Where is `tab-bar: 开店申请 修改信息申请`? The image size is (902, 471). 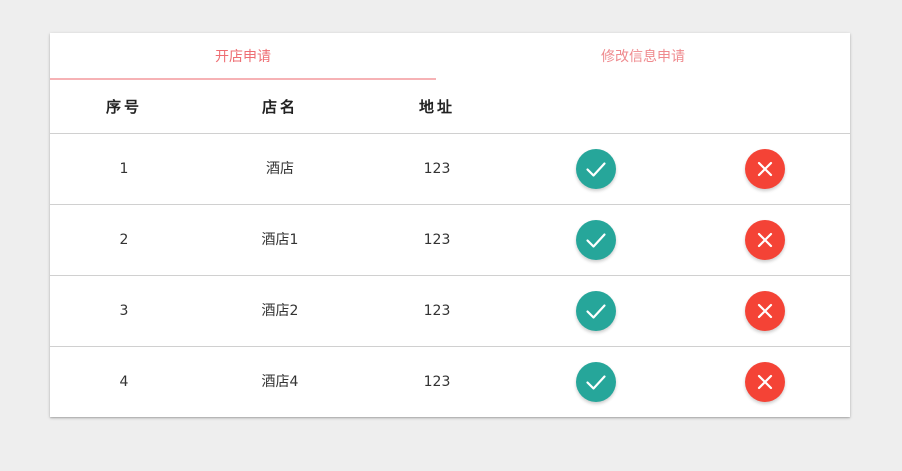
tab-bar: 开店申请 修改信息申请 is located at coordinates (450, 57).